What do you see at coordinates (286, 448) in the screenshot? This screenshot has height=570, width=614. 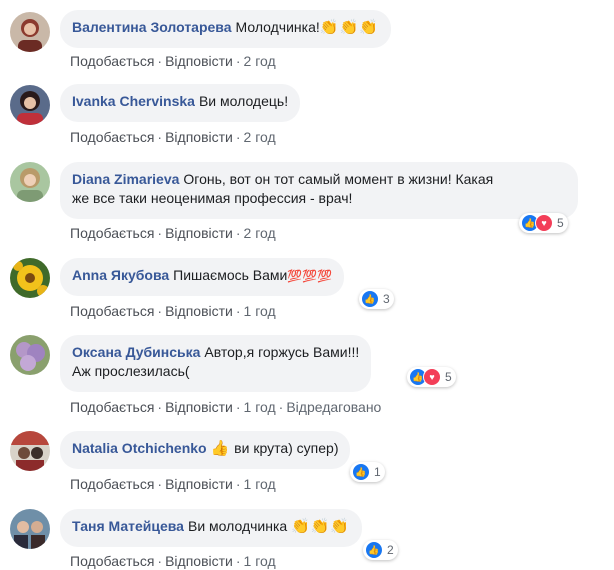 I see `comment-text: ви крута) супер)` at bounding box center [286, 448].